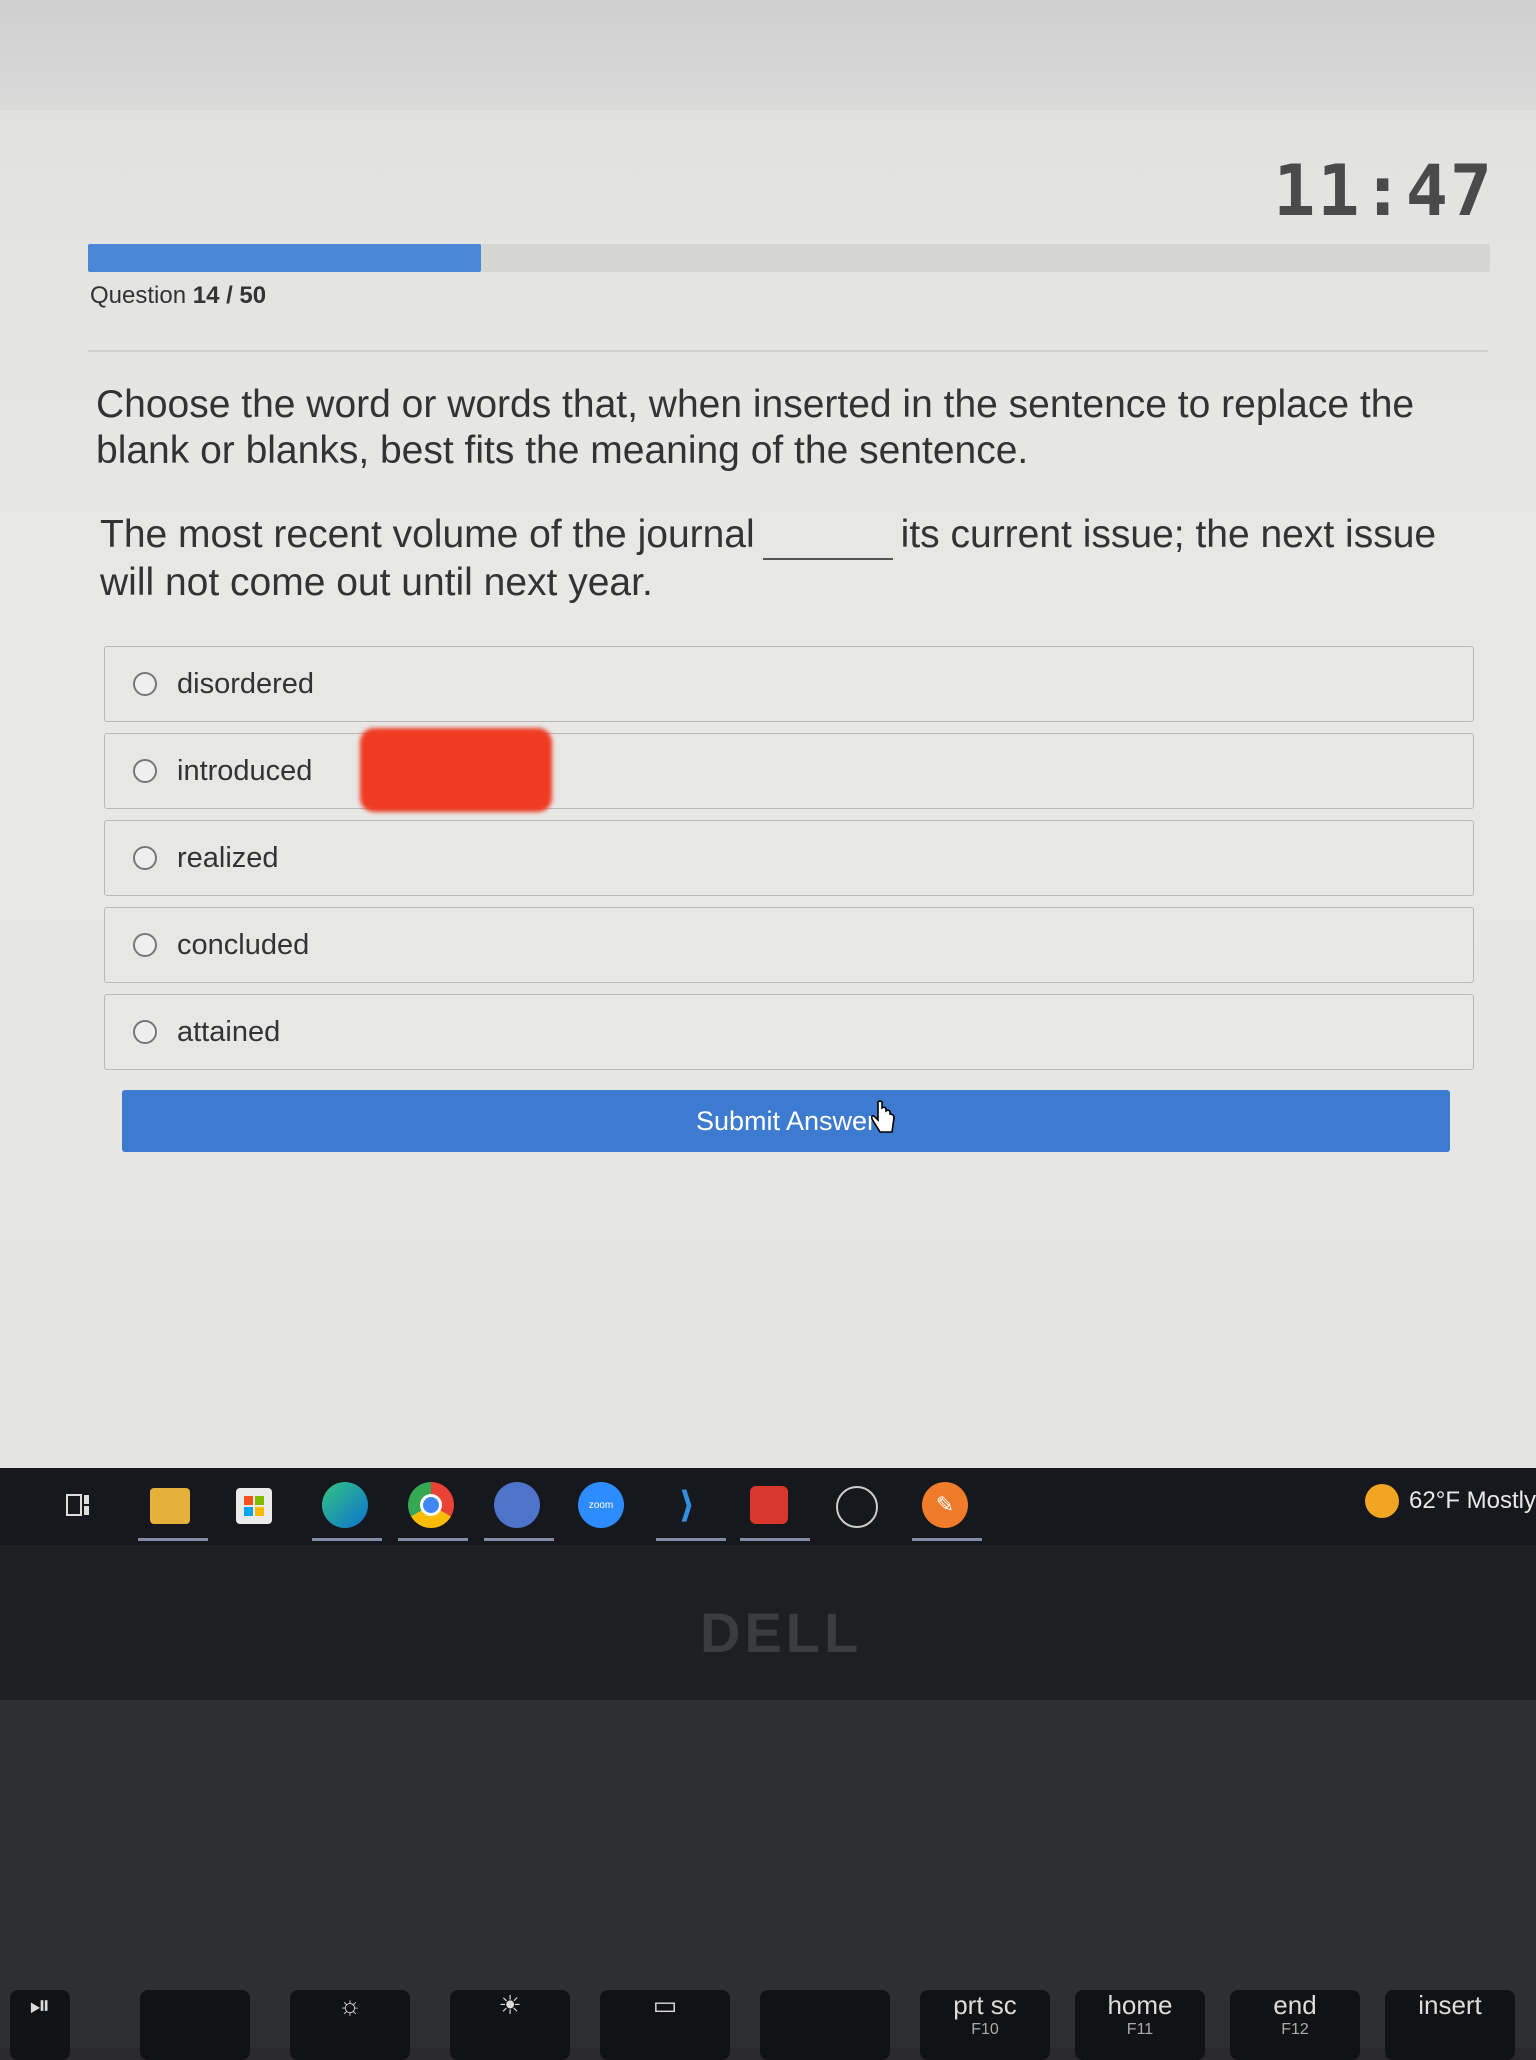 The width and height of the screenshot is (1536, 2060). I want to click on question-counter: Question 14 / 50, so click(178, 296).